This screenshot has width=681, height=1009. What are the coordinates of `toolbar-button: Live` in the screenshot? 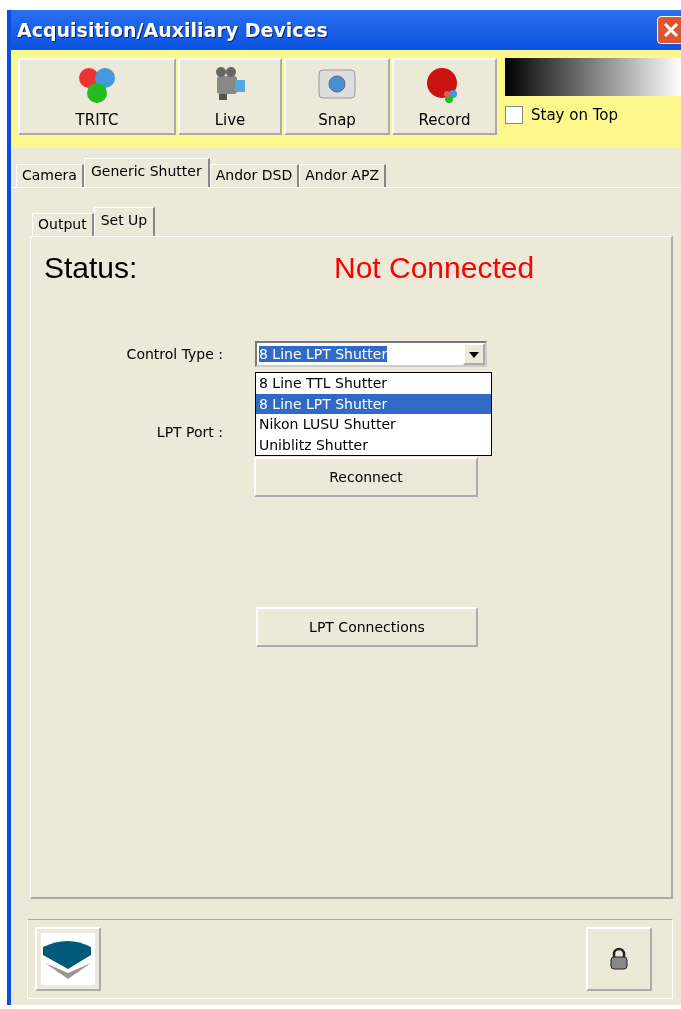 It's located at (230, 96).